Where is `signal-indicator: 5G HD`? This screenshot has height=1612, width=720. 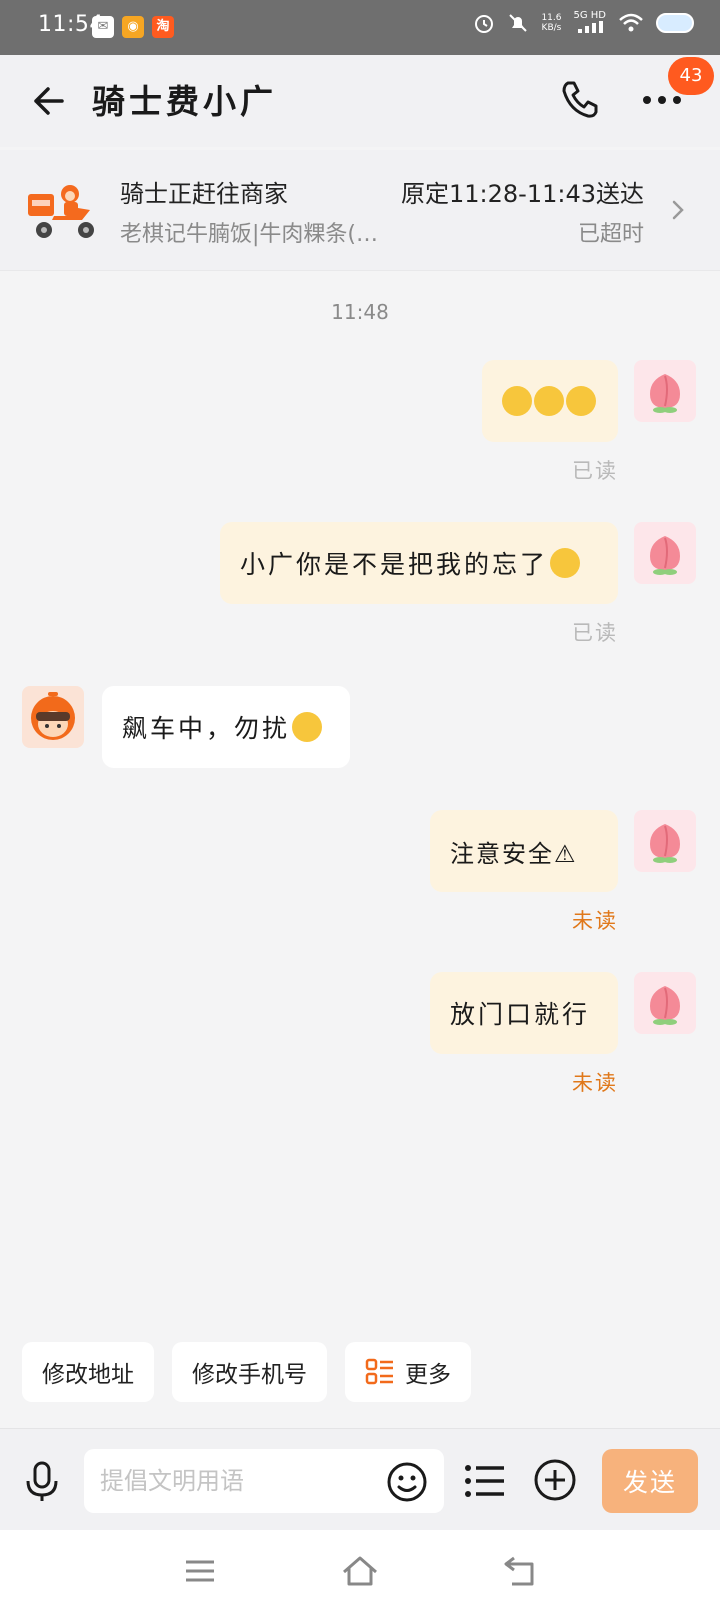
signal-indicator: 5G HD is located at coordinates (589, 23).